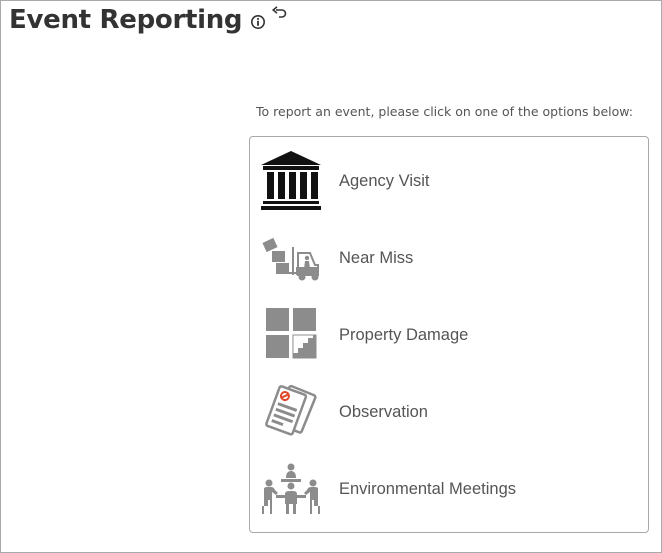 The height and width of the screenshot is (553, 662). What do you see at coordinates (384, 180) in the screenshot?
I see `option-label: Agency Visit` at bounding box center [384, 180].